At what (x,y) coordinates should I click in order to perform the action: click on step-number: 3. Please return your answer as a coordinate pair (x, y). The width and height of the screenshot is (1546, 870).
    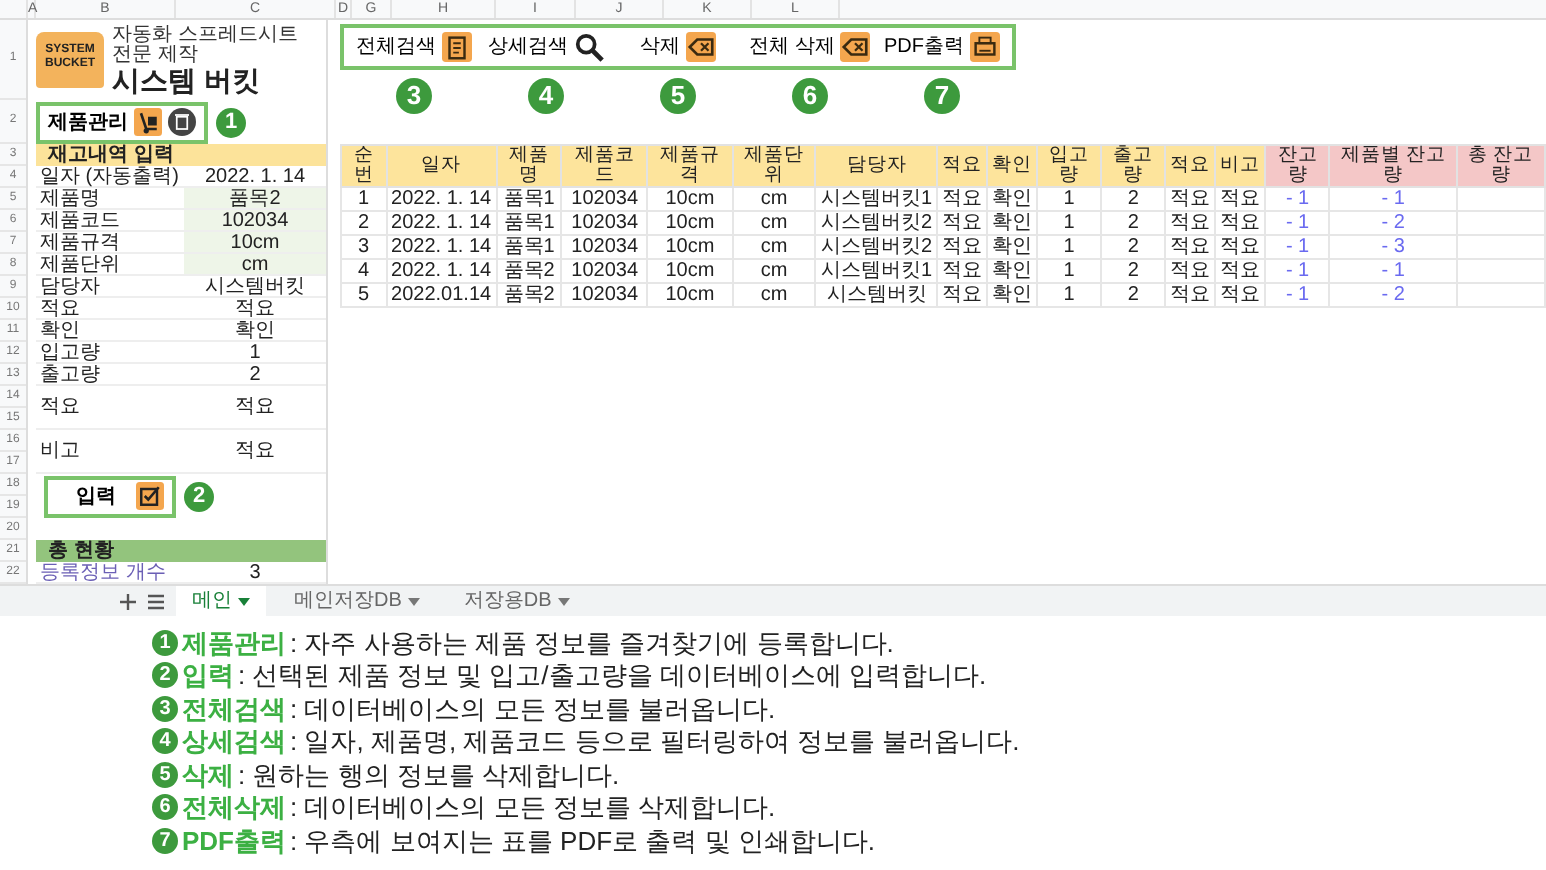
    Looking at the image, I should click on (165, 708).